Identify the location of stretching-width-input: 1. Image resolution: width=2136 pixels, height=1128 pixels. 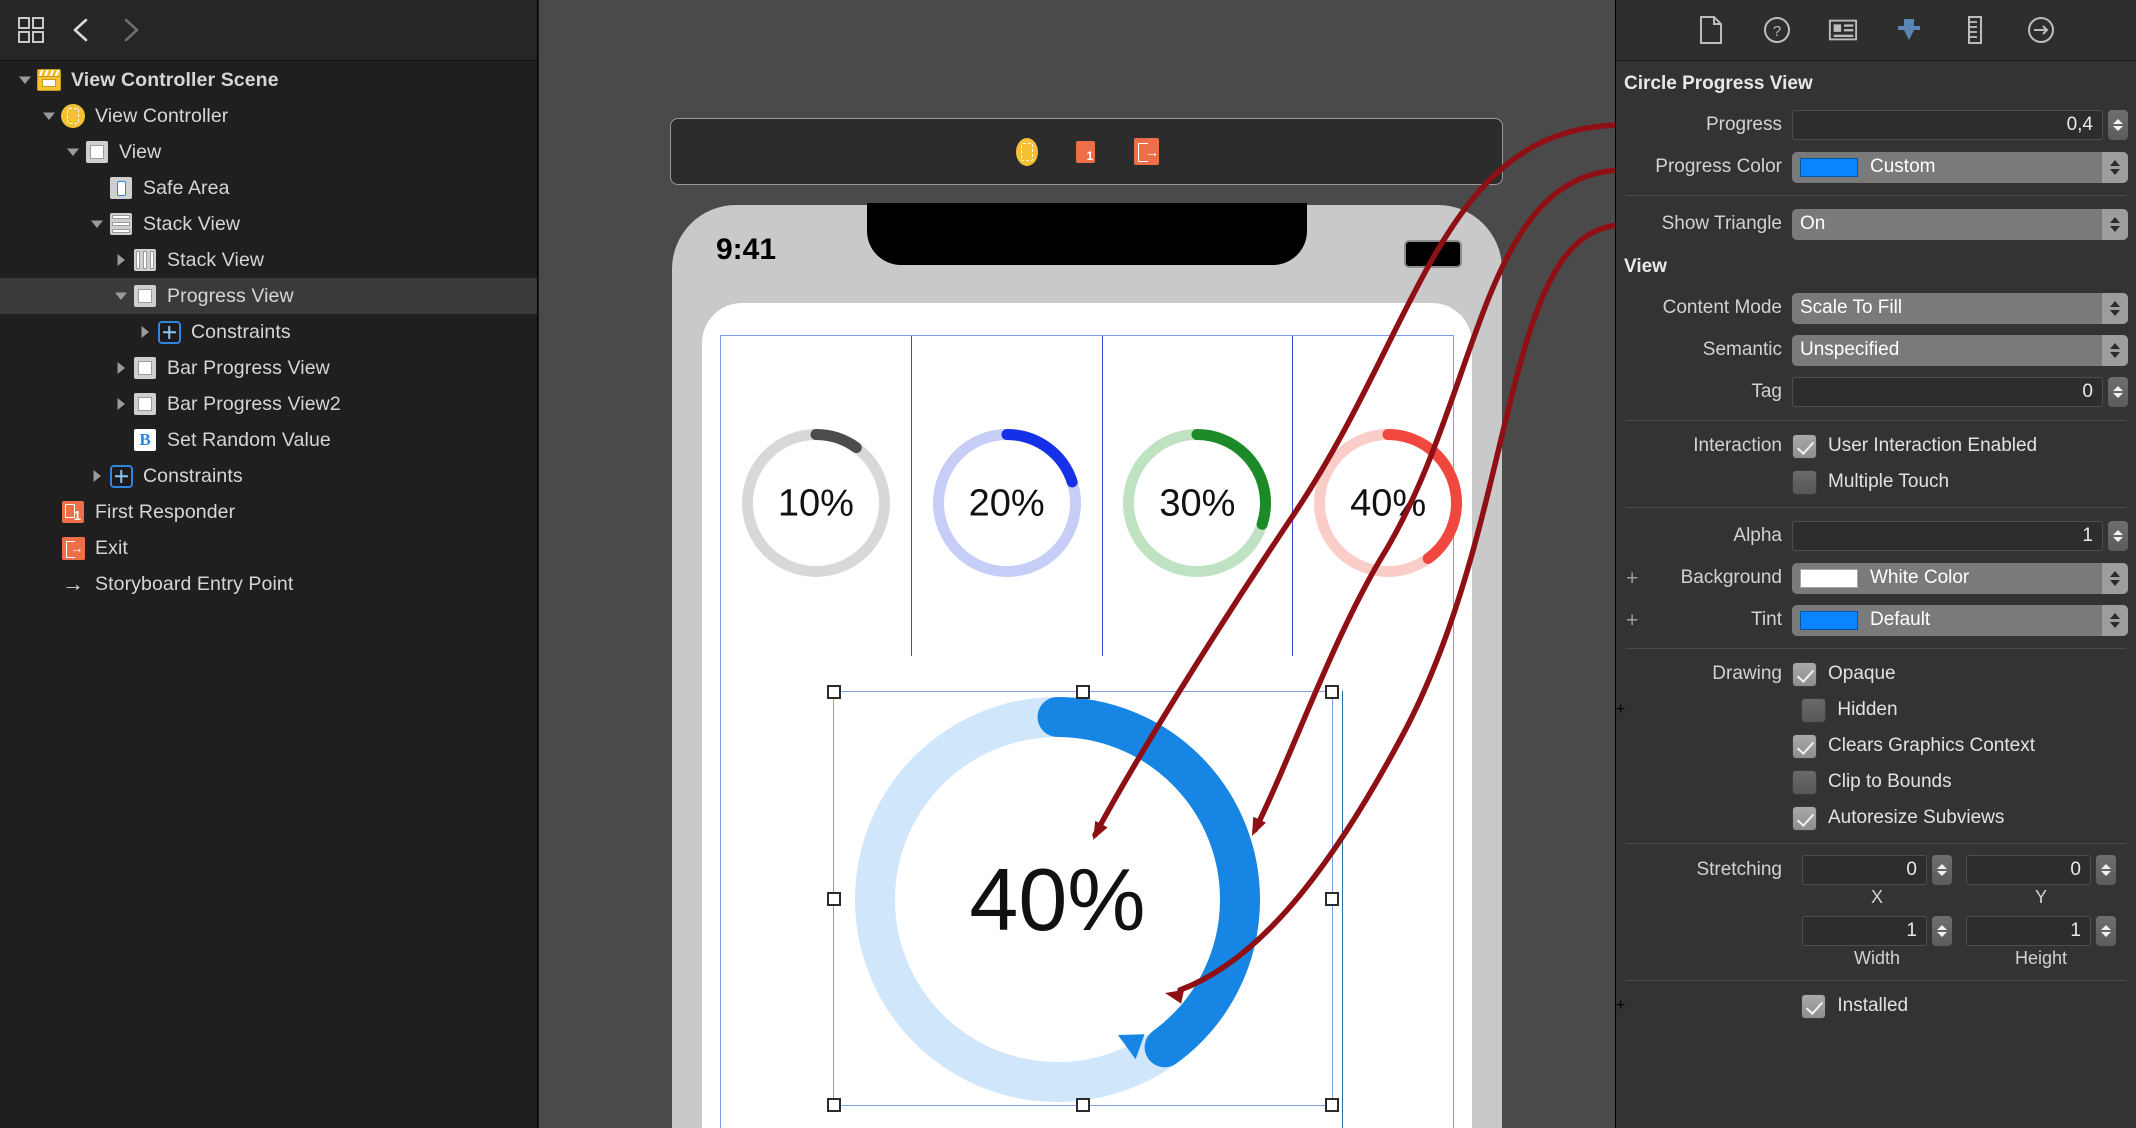
(1864, 931).